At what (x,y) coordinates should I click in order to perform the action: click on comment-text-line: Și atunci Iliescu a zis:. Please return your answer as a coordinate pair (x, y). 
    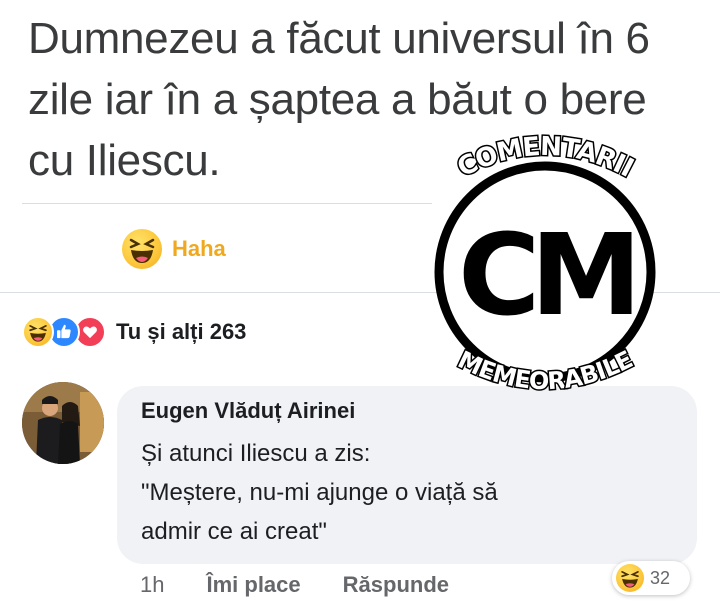
    Looking at the image, I should click on (256, 453).